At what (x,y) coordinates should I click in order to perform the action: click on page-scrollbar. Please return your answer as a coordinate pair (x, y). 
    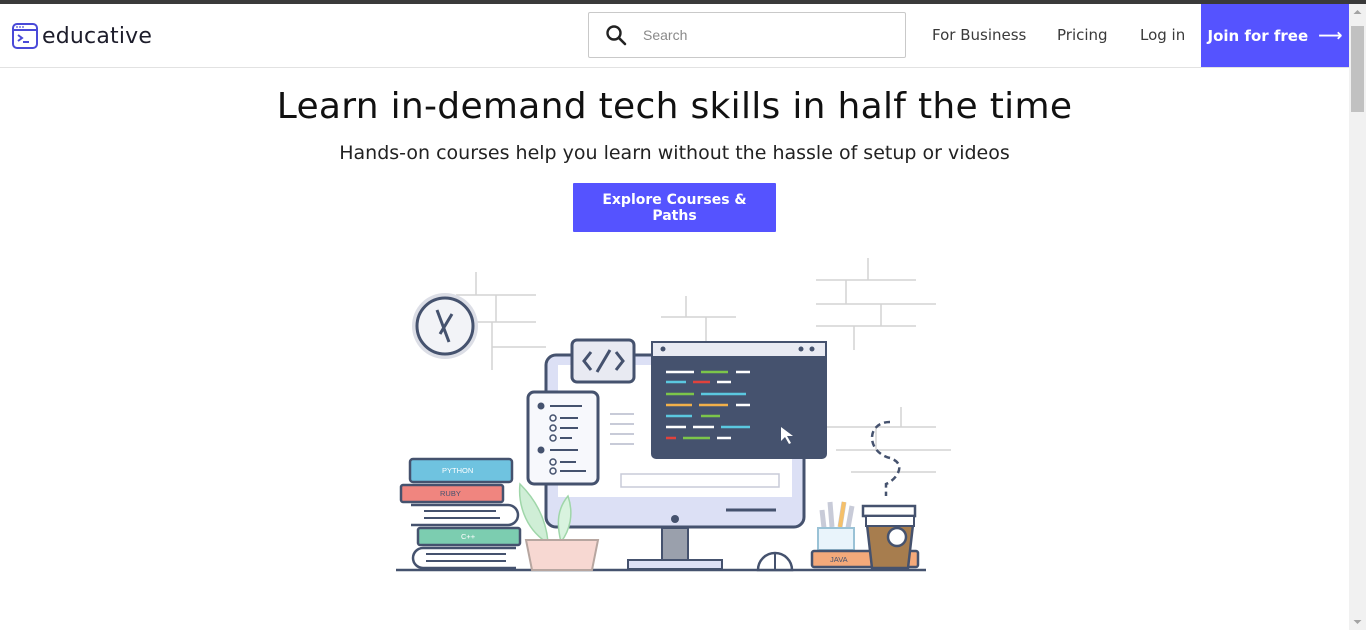
    Looking at the image, I should click on (1357, 317).